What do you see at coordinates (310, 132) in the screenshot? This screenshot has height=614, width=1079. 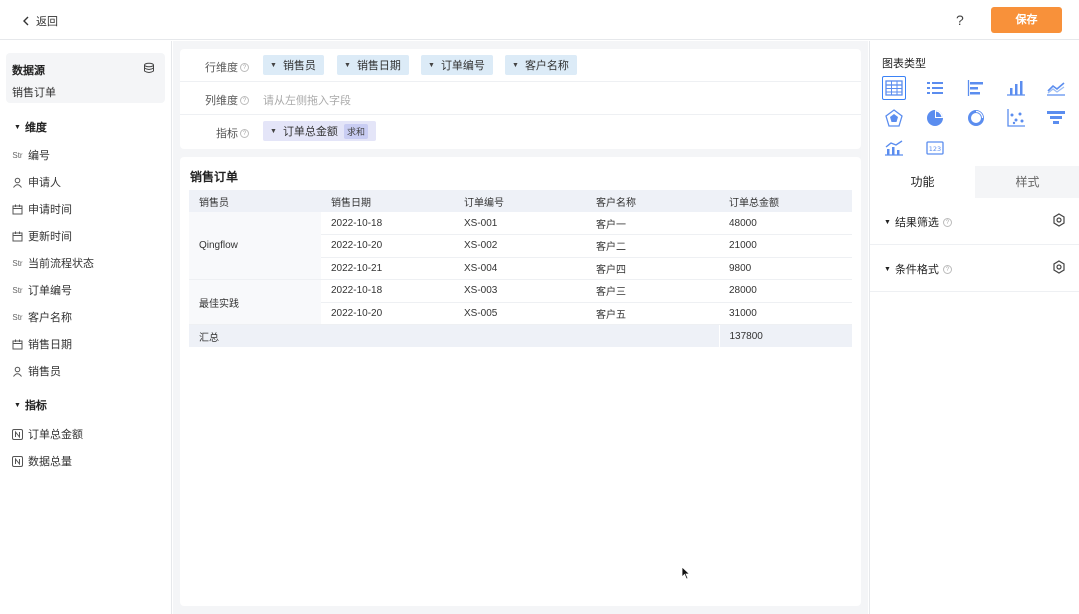 I see `chip-label: 订单总金额` at bounding box center [310, 132].